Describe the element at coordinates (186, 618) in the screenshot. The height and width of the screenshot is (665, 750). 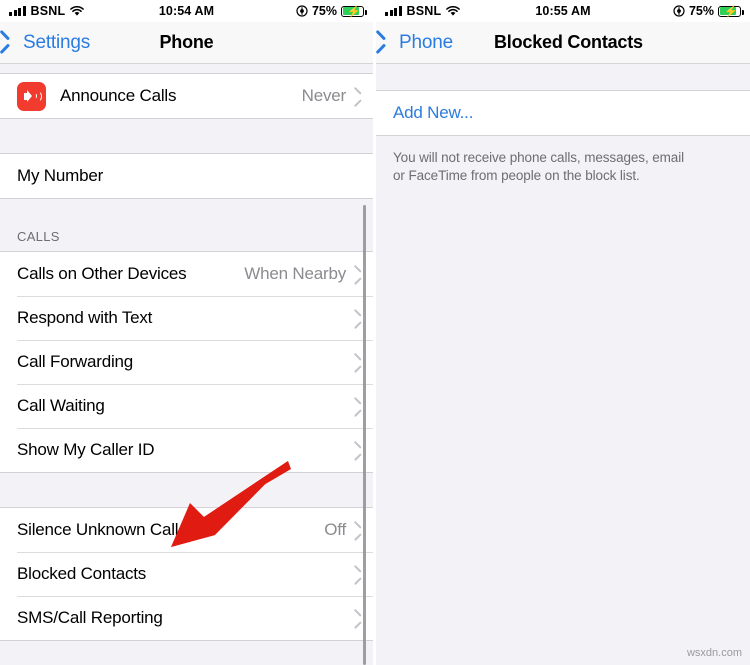
I see `row-sms-call-reporting: SMS/Call Reporting` at that location.